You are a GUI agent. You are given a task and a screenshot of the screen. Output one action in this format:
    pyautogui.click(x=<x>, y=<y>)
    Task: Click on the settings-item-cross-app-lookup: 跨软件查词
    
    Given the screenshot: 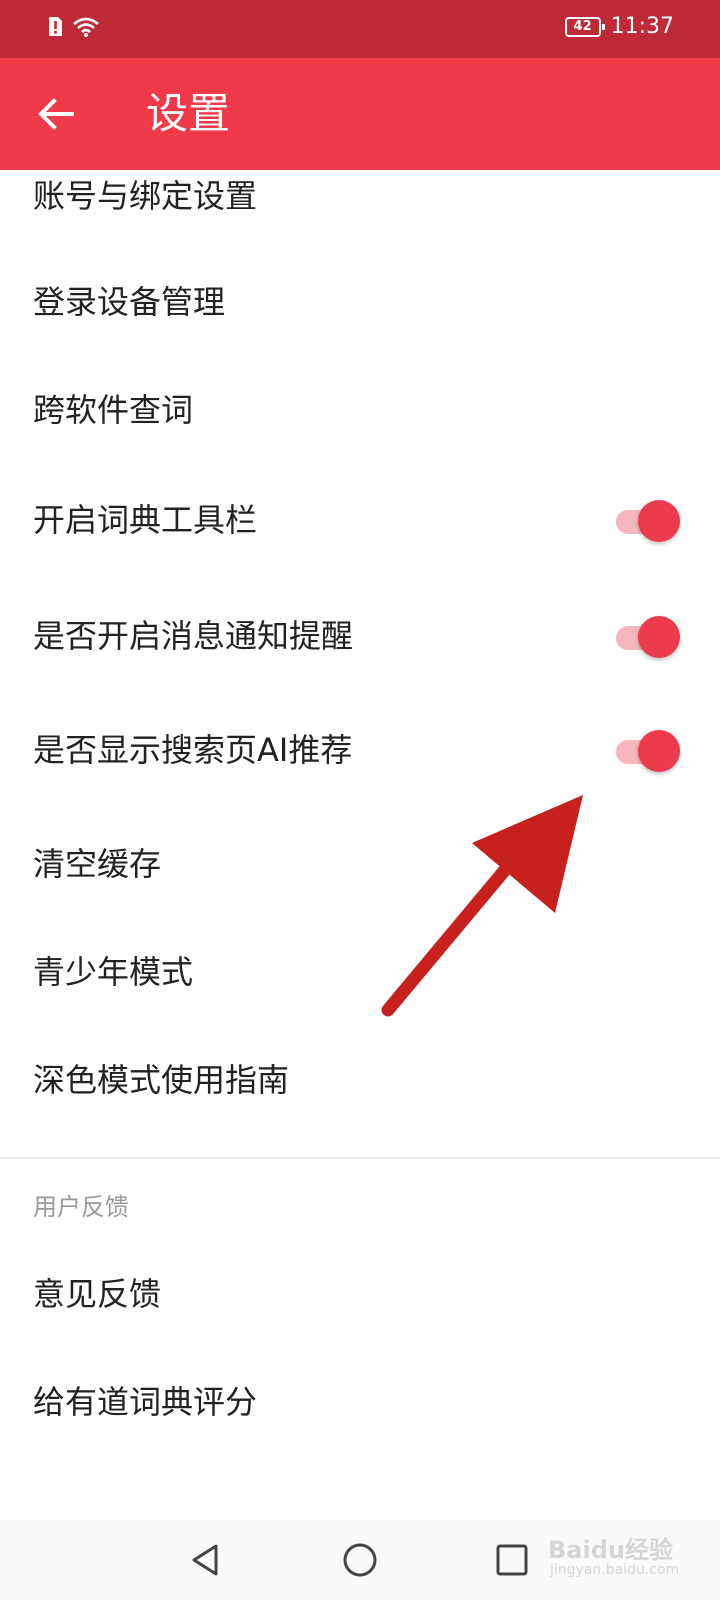 What is the action you would take?
    pyautogui.click(x=360, y=410)
    